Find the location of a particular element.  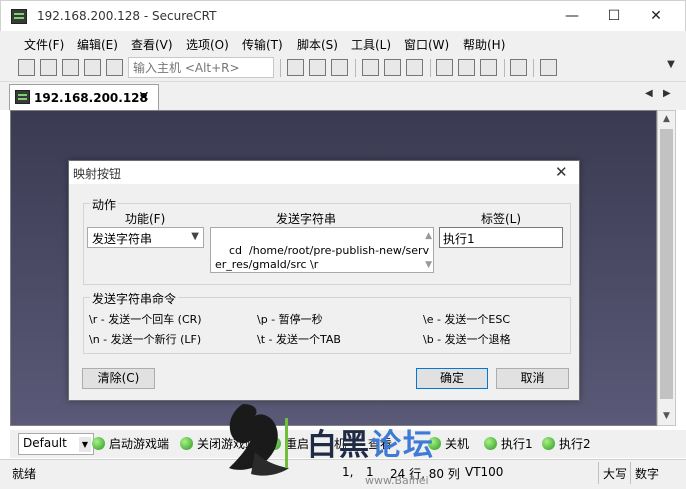

cancel-button: 取消 is located at coordinates (532, 378).